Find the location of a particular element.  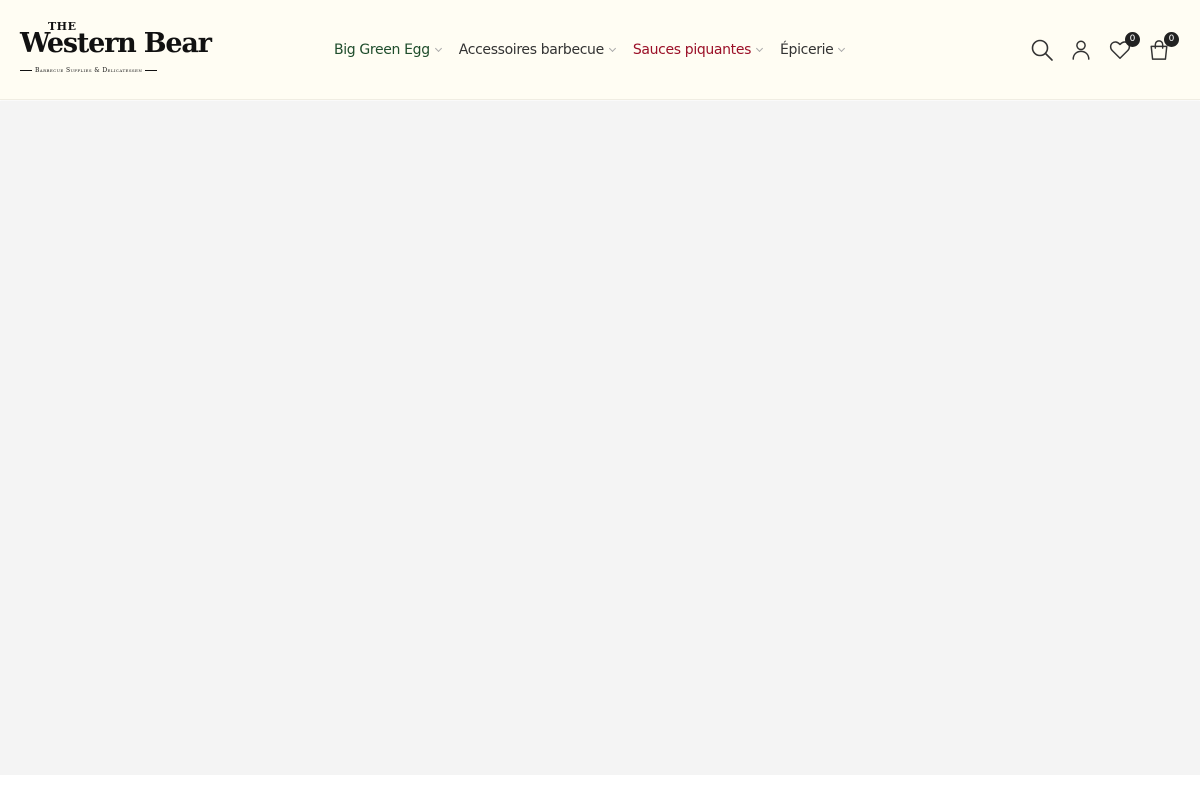

nav-item-label: Big Green Egg is located at coordinates (382, 50).